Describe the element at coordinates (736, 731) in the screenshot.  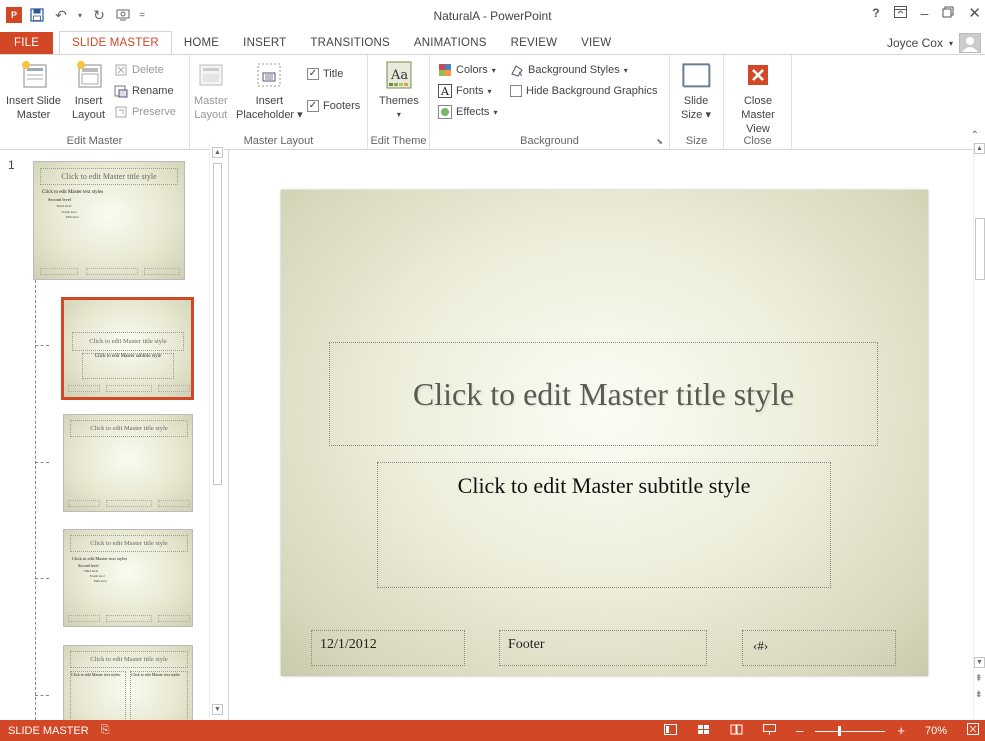
I see `reading-view-icon` at that location.